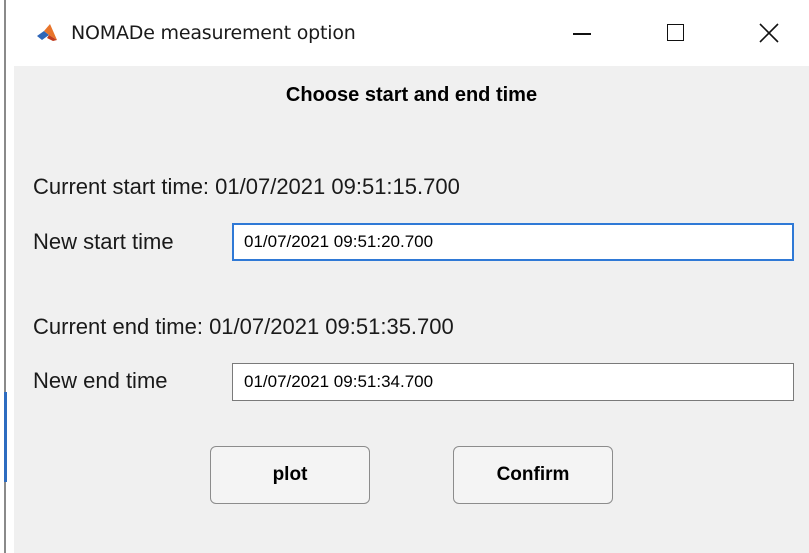 The image size is (809, 553). I want to click on minimize-icon, so click(582, 34).